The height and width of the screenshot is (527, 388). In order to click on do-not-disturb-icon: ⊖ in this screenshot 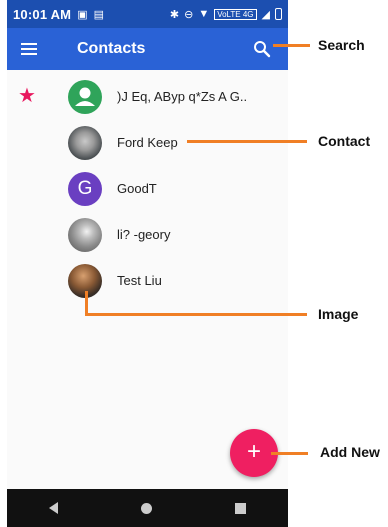, I will do `click(189, 14)`.